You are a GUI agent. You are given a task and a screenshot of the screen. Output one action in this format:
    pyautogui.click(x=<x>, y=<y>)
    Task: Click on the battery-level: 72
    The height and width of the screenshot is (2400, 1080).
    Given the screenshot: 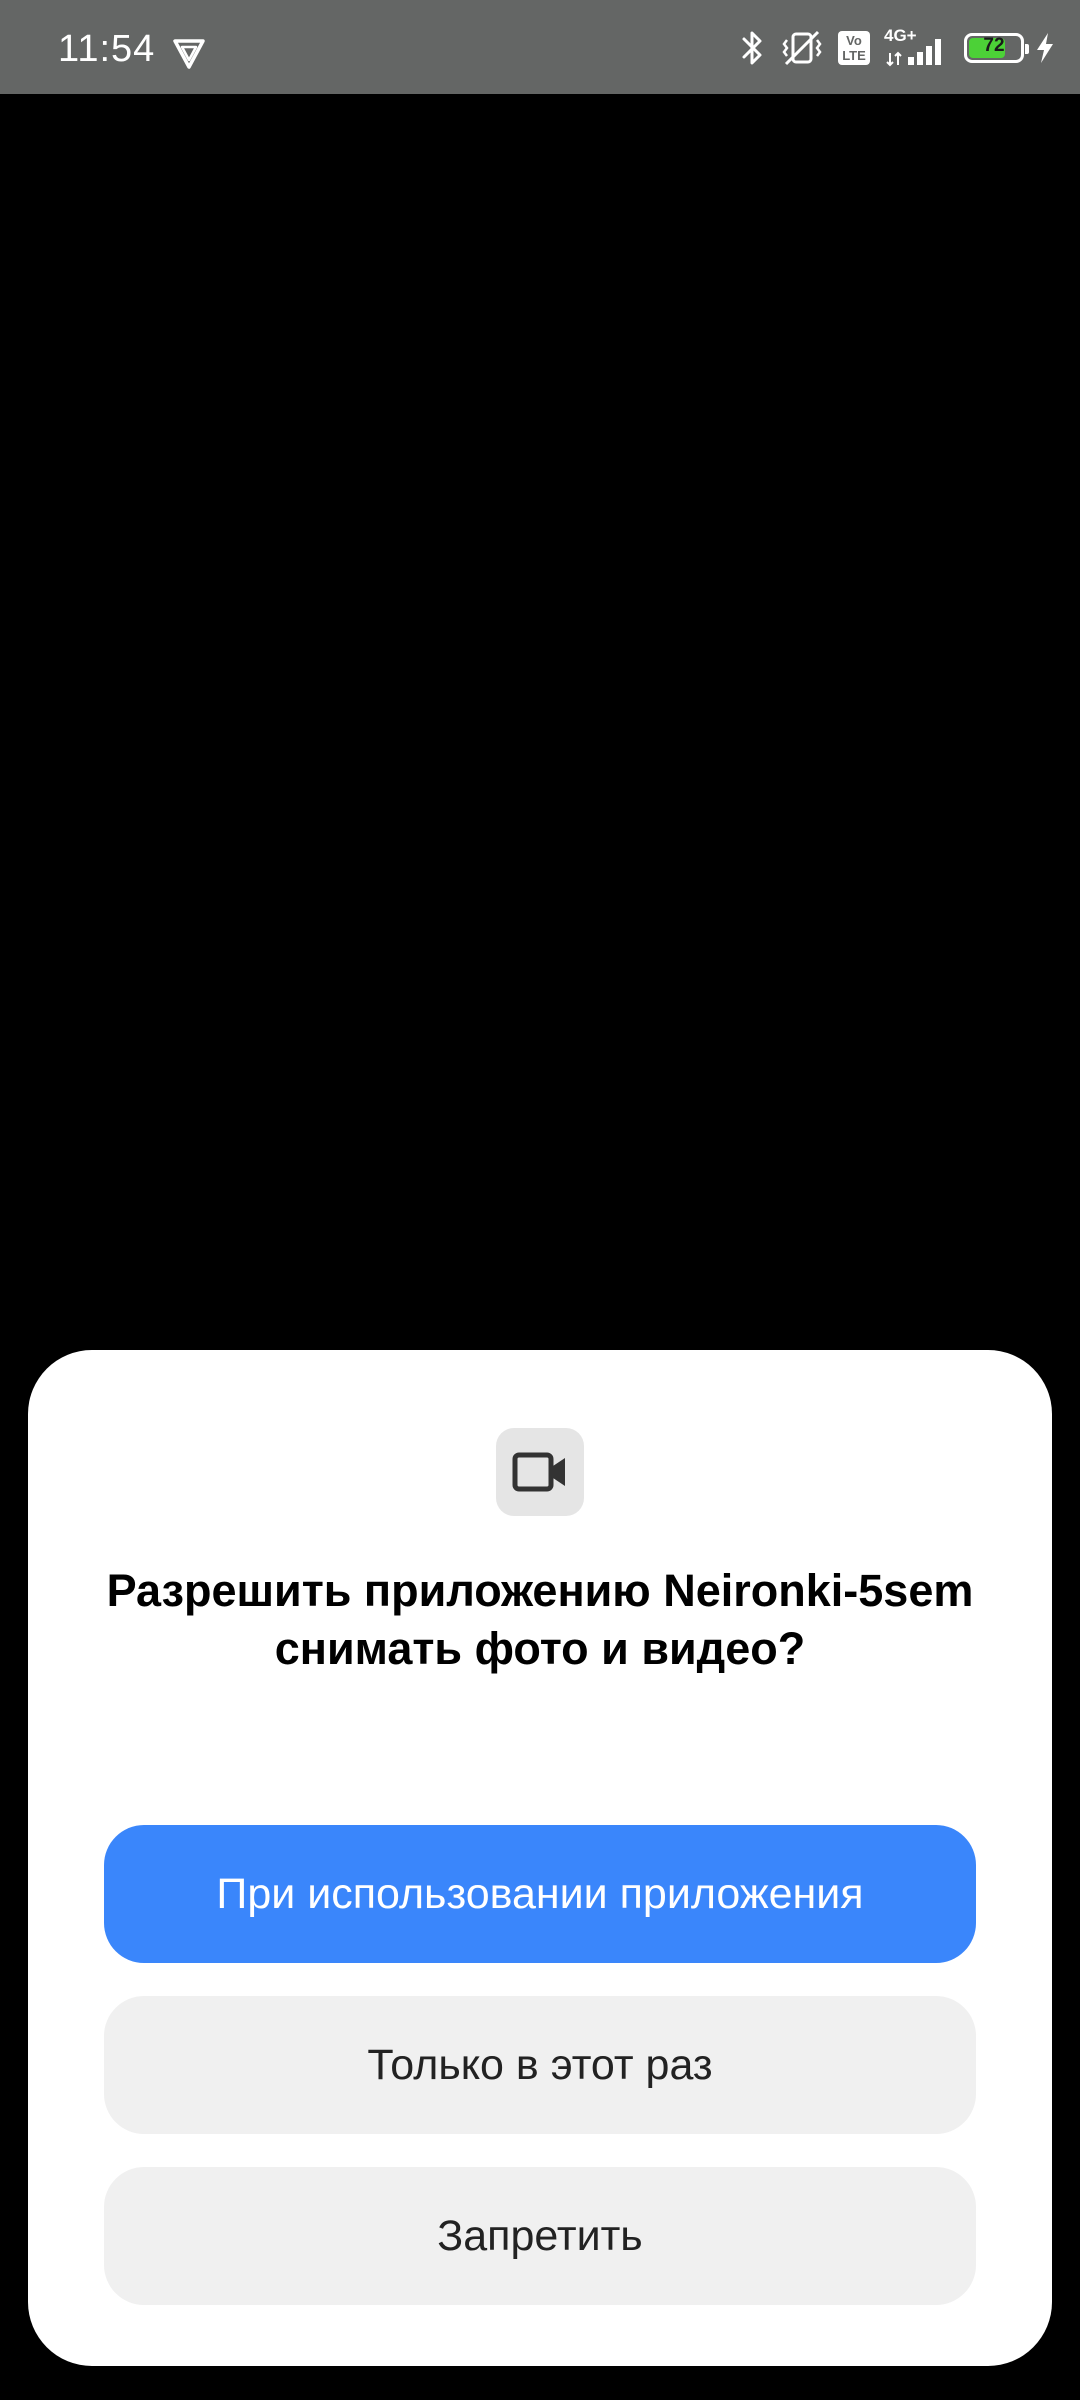 What is the action you would take?
    pyautogui.click(x=994, y=45)
    